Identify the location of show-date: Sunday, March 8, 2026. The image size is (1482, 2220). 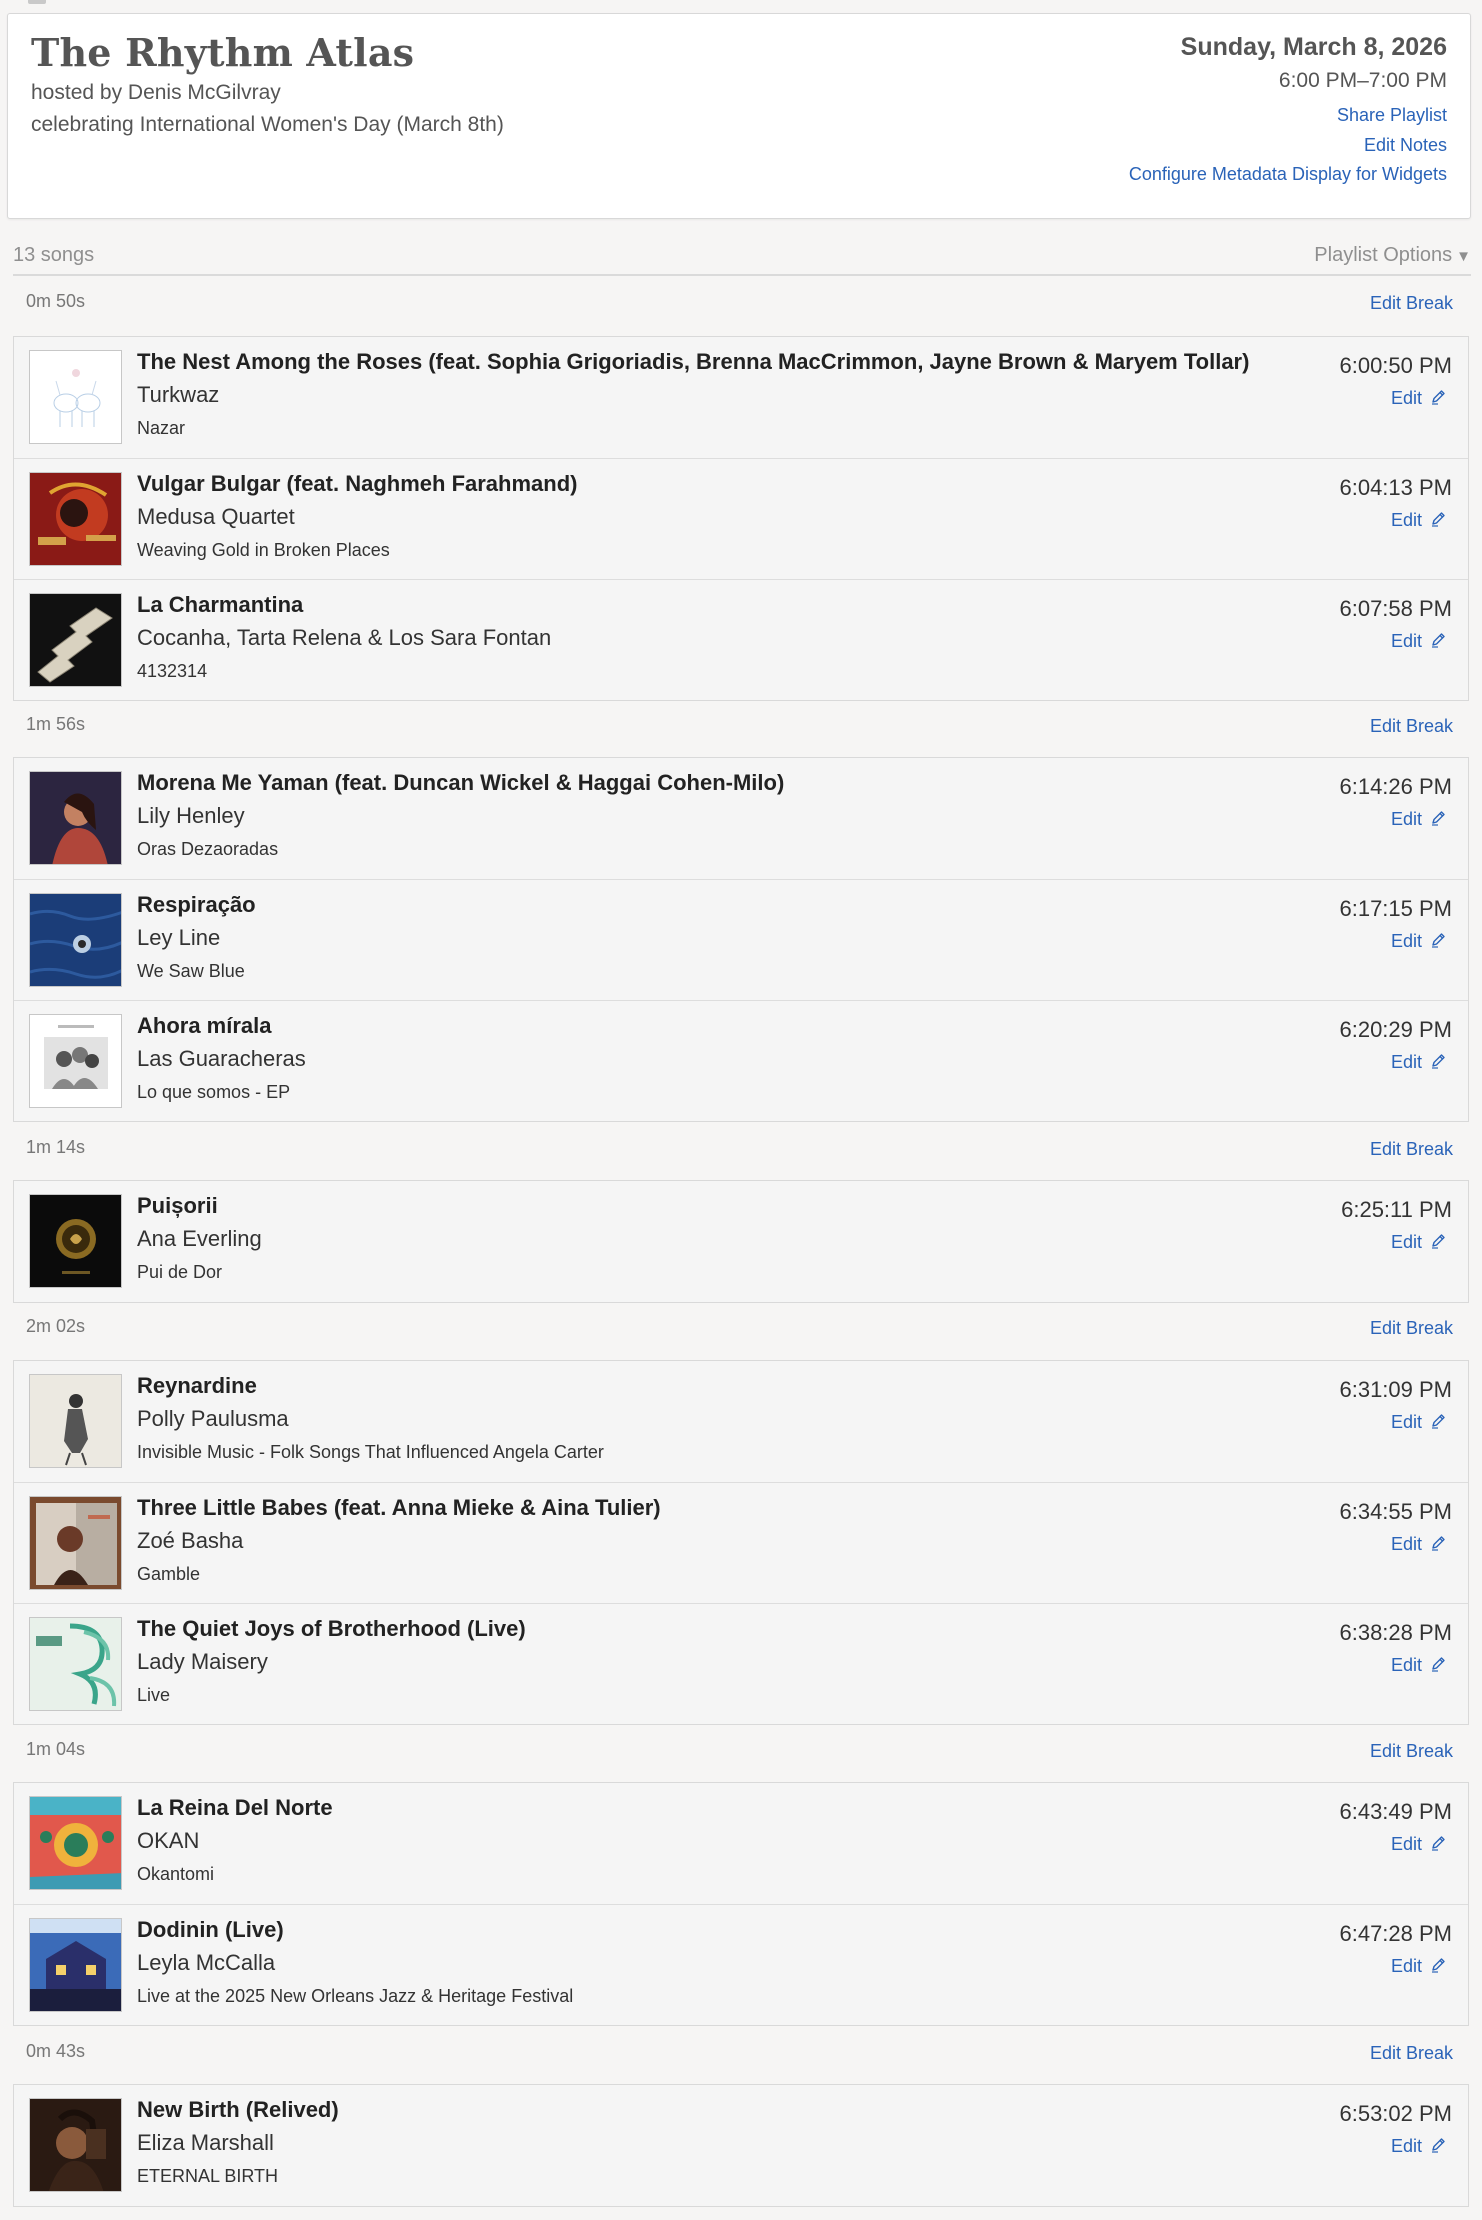
(1313, 47).